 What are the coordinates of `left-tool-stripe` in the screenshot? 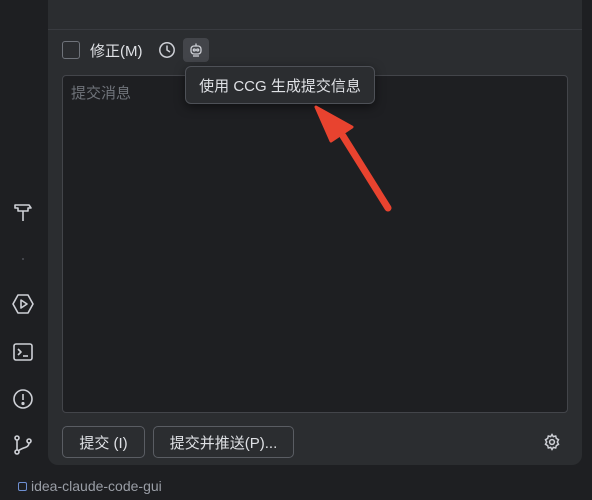 It's located at (24, 235).